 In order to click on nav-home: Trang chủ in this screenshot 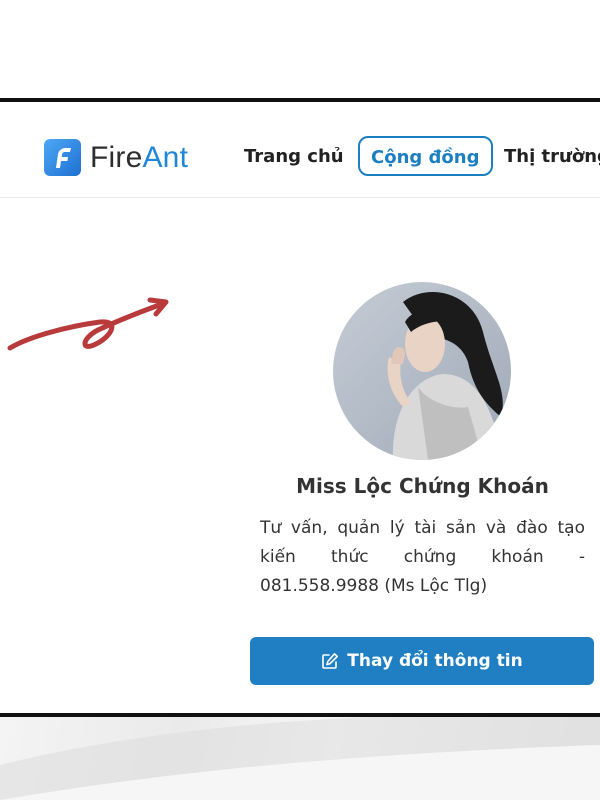, I will do `click(294, 157)`.